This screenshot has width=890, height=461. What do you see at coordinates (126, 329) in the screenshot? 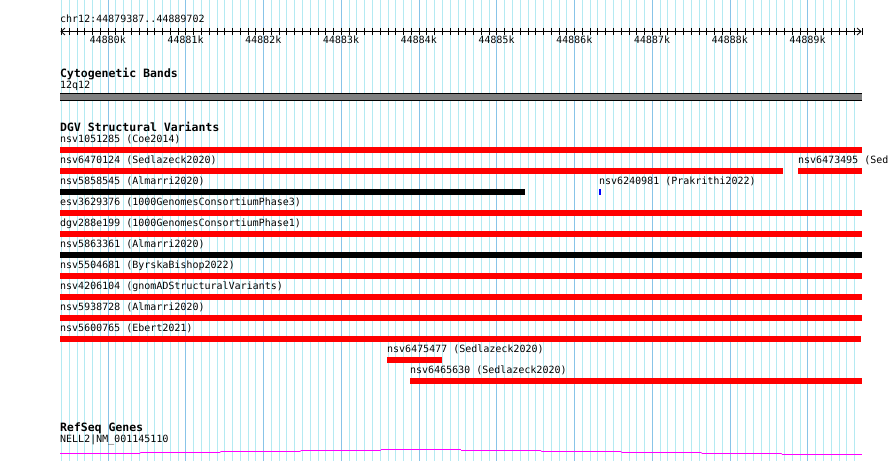
I see `variant-label: nsv5600765 (Ebert2021)` at bounding box center [126, 329].